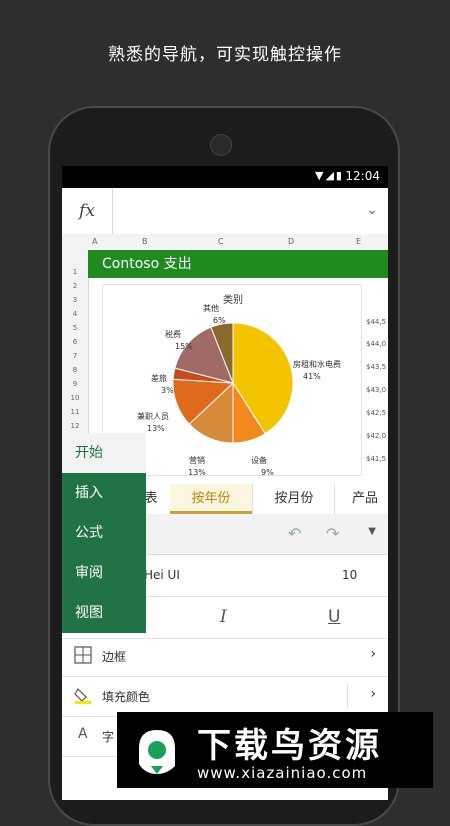 This screenshot has width=450, height=826. Describe the element at coordinates (358, 241) in the screenshot. I see `column-header: E` at that location.